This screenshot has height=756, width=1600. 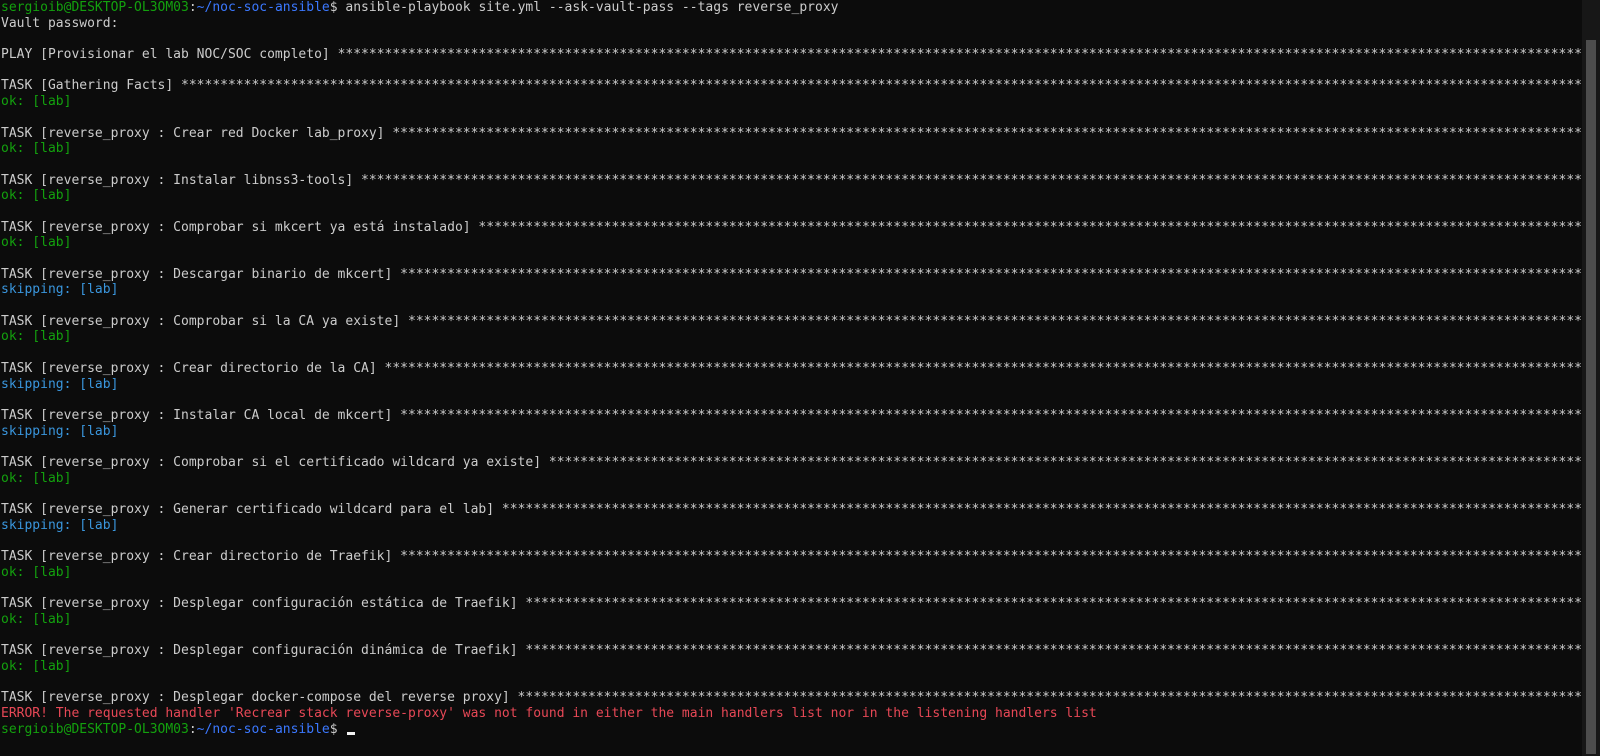 I want to click on scrollbar, so click(x=1591, y=378).